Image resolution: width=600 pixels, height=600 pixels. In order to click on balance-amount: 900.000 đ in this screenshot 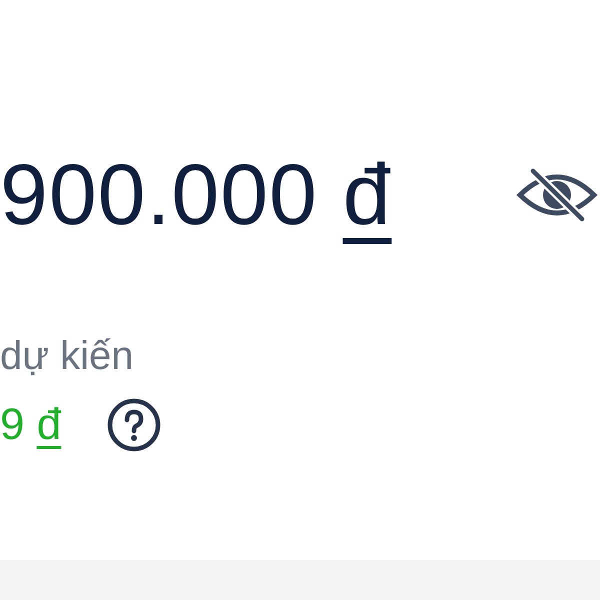, I will do `click(196, 195)`.